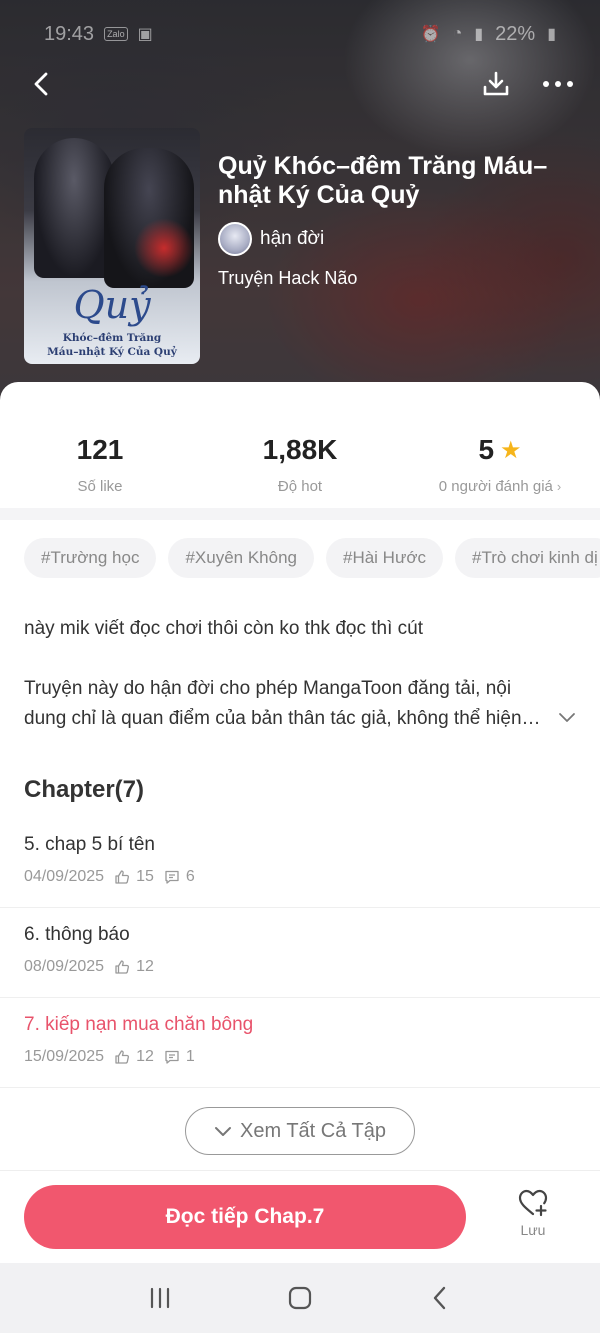 The width and height of the screenshot is (600, 1333). Describe the element at coordinates (533, 1203) in the screenshot. I see `heart-plus-icon` at that location.